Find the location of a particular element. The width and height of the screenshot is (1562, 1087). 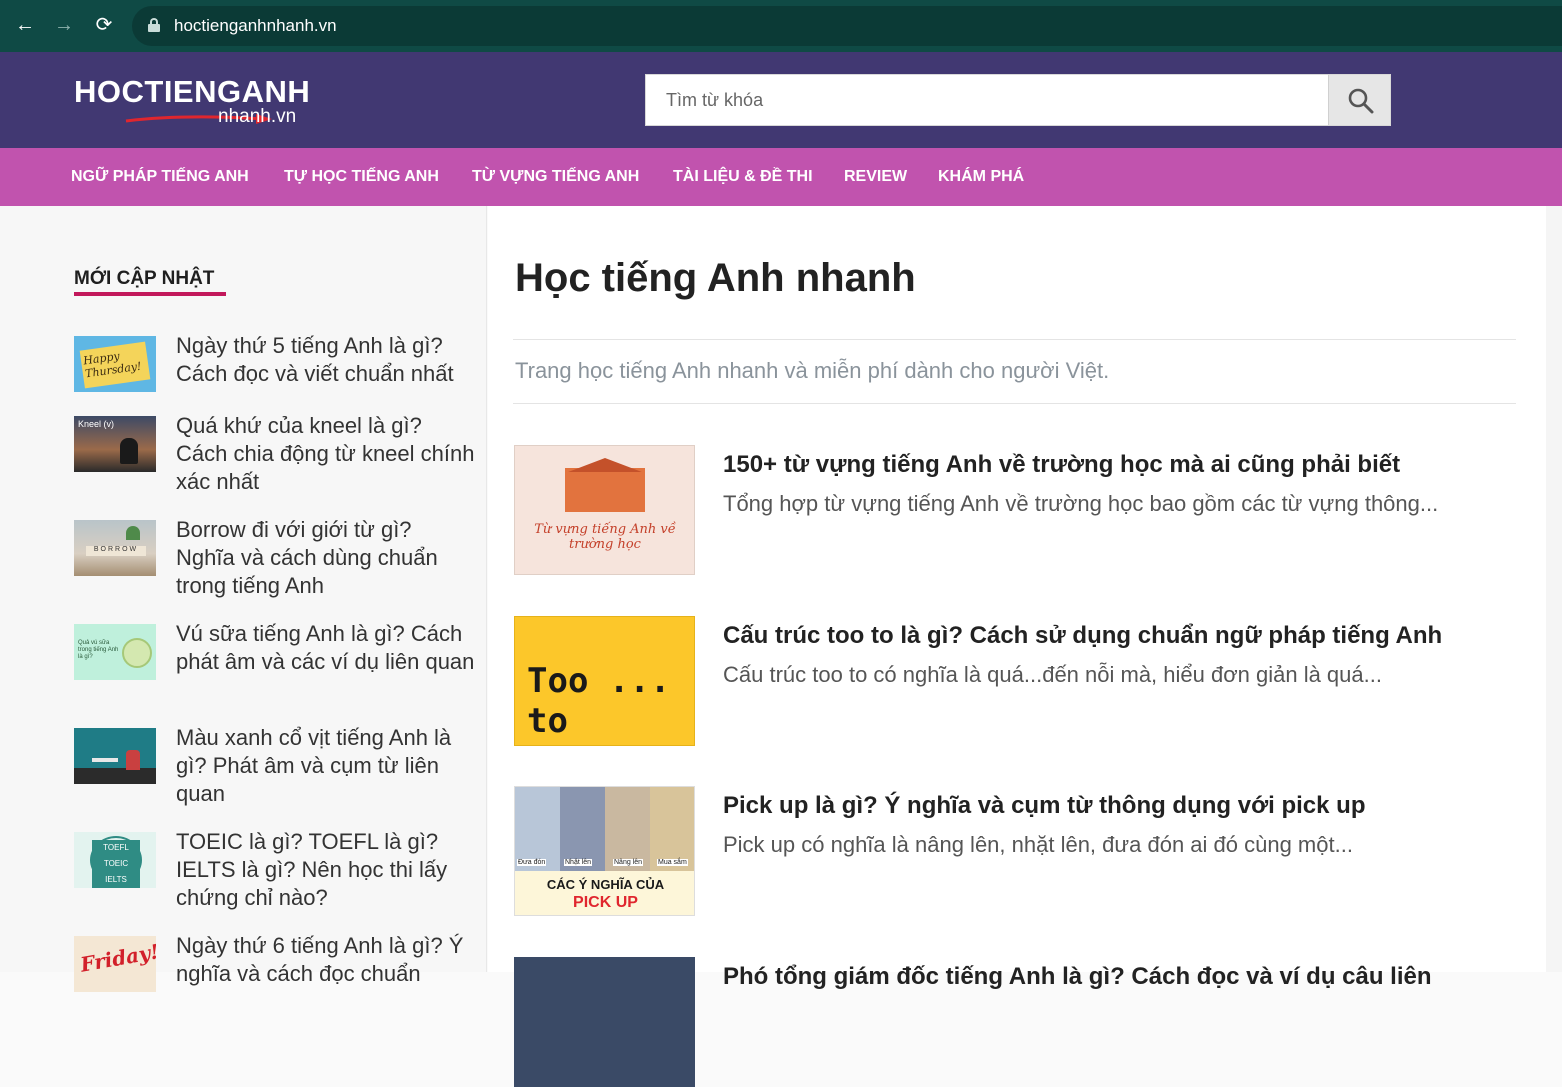

thumb-caption: Quả vú sữa trong tiếng Anh là gì? is located at coordinates (98, 650).